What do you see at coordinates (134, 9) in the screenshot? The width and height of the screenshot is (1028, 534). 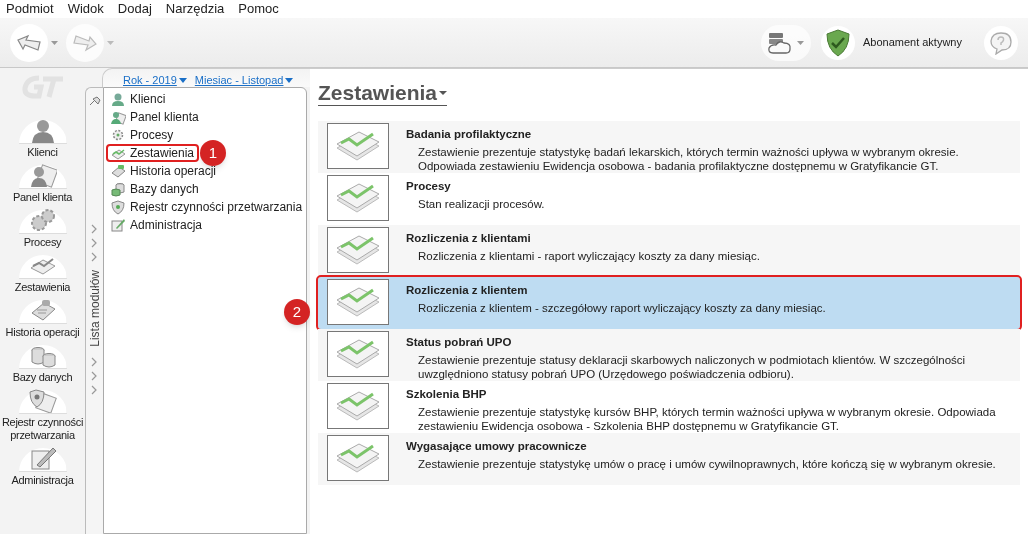 I see `menu-item: Dodaj` at bounding box center [134, 9].